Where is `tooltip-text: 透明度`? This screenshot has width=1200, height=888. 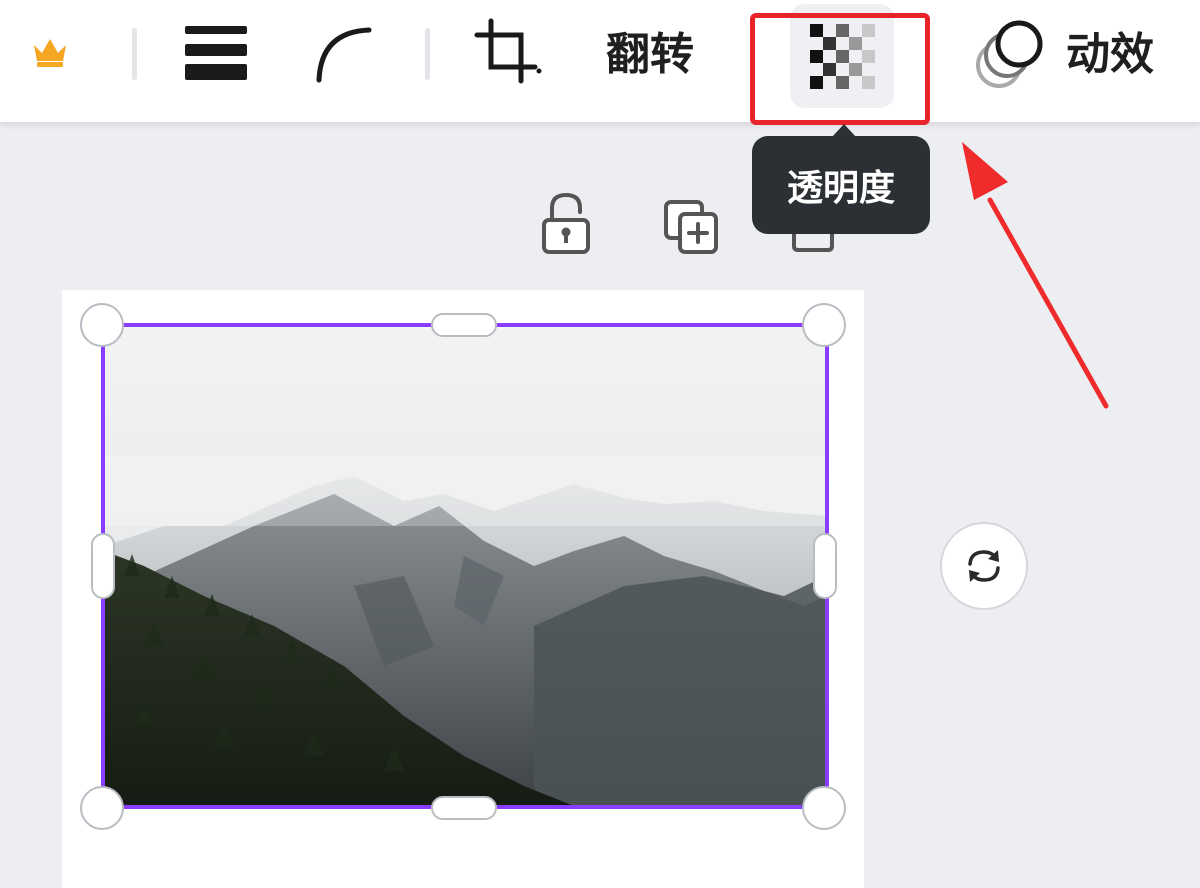
tooltip-text: 透明度 is located at coordinates (840, 188).